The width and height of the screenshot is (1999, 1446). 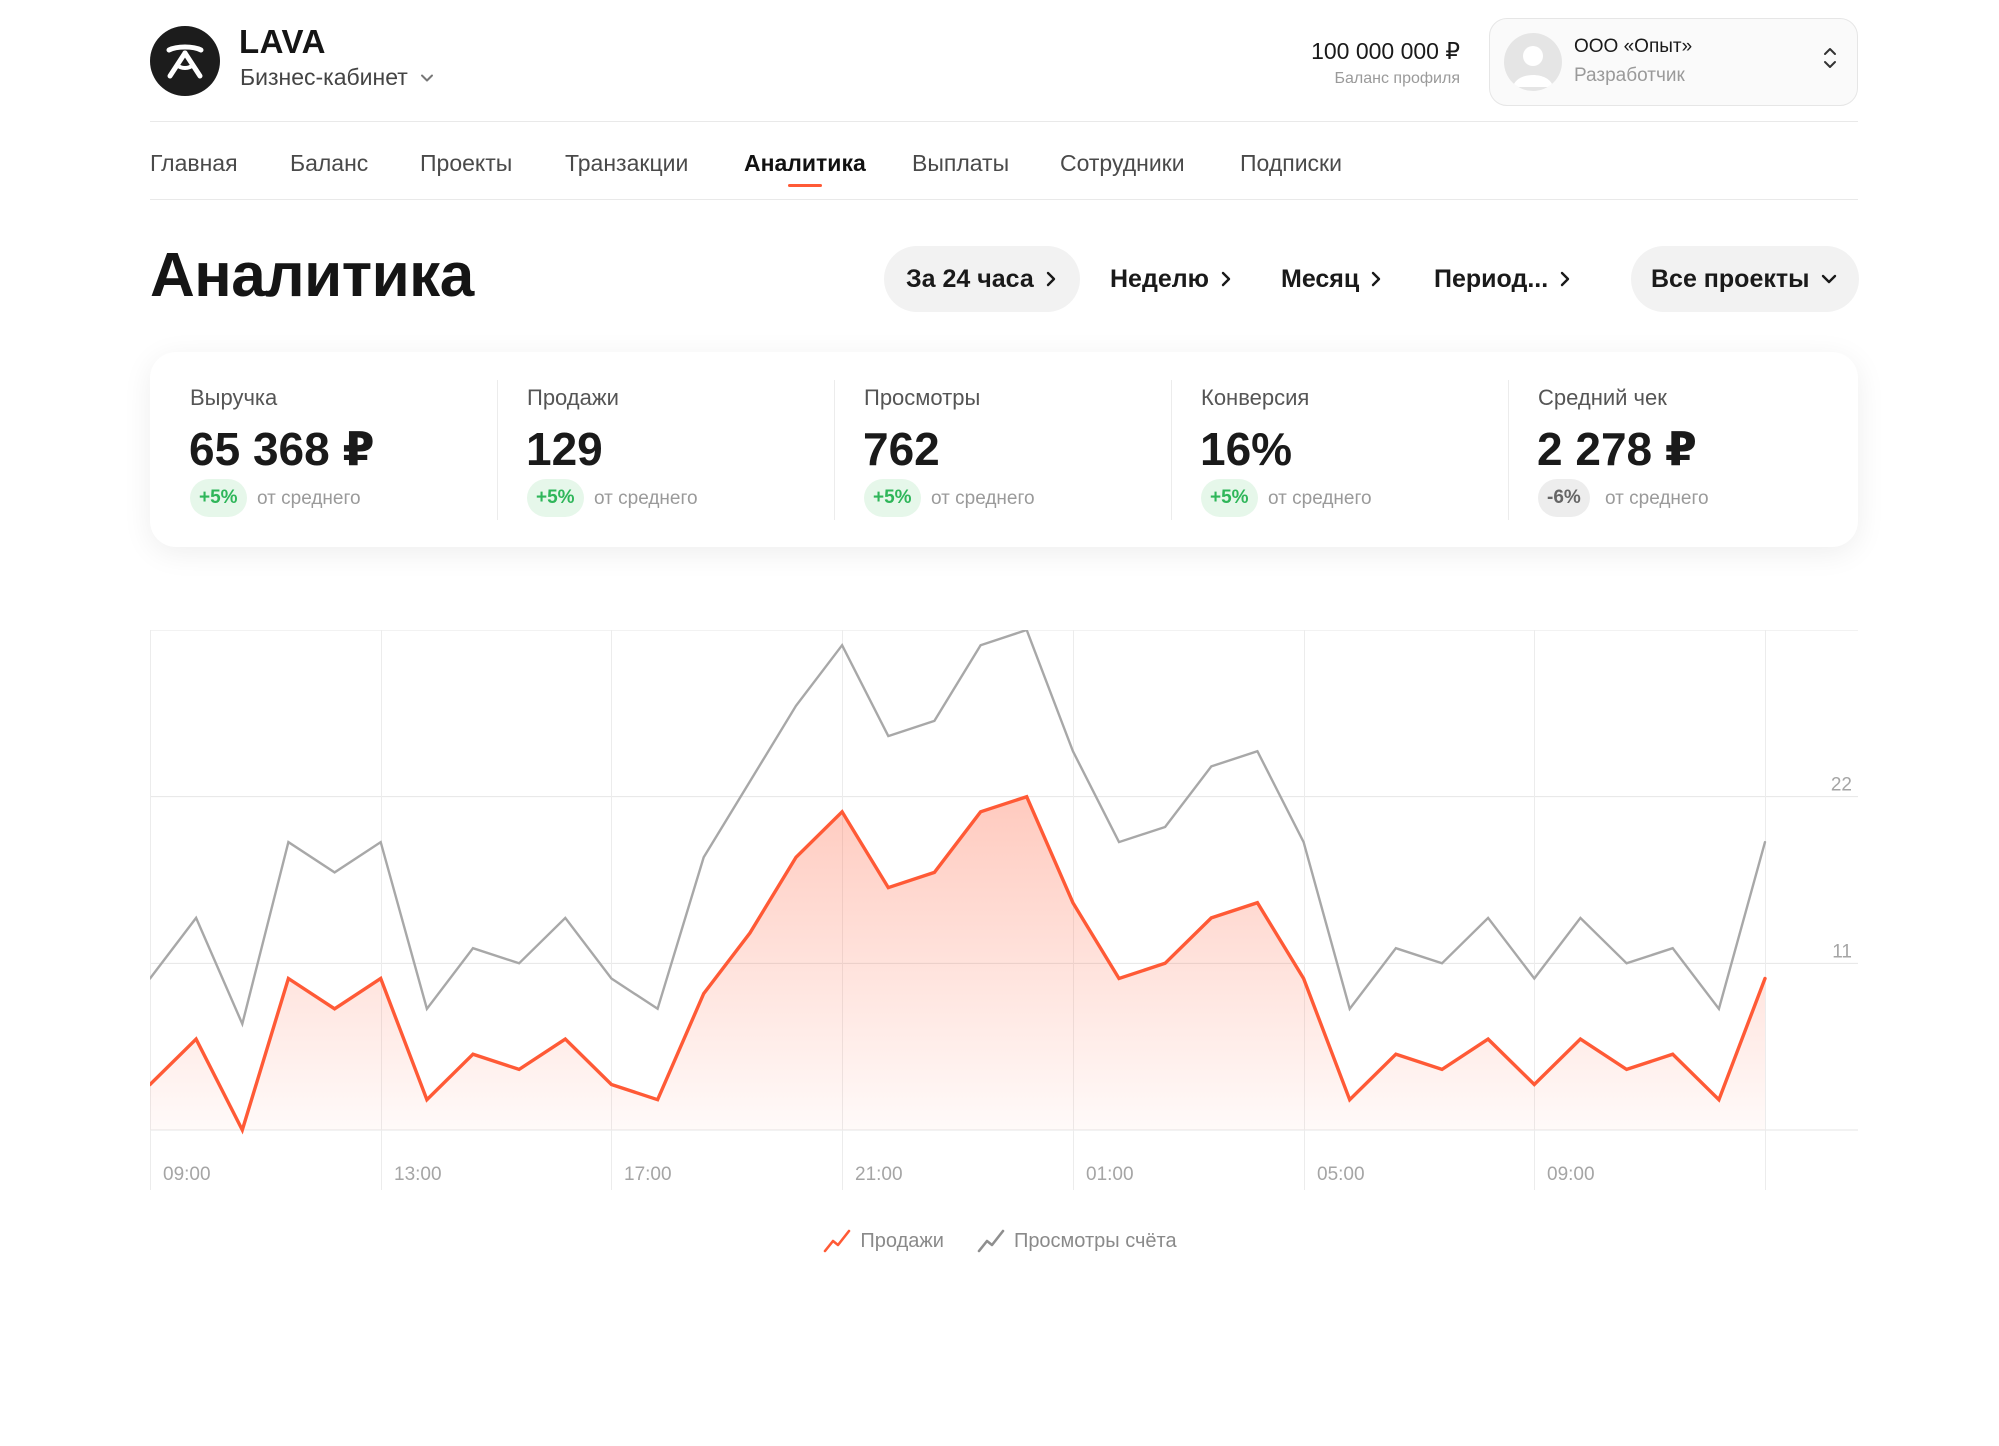 What do you see at coordinates (329, 163) in the screenshot?
I see `nav-item-balance: Баланс` at bounding box center [329, 163].